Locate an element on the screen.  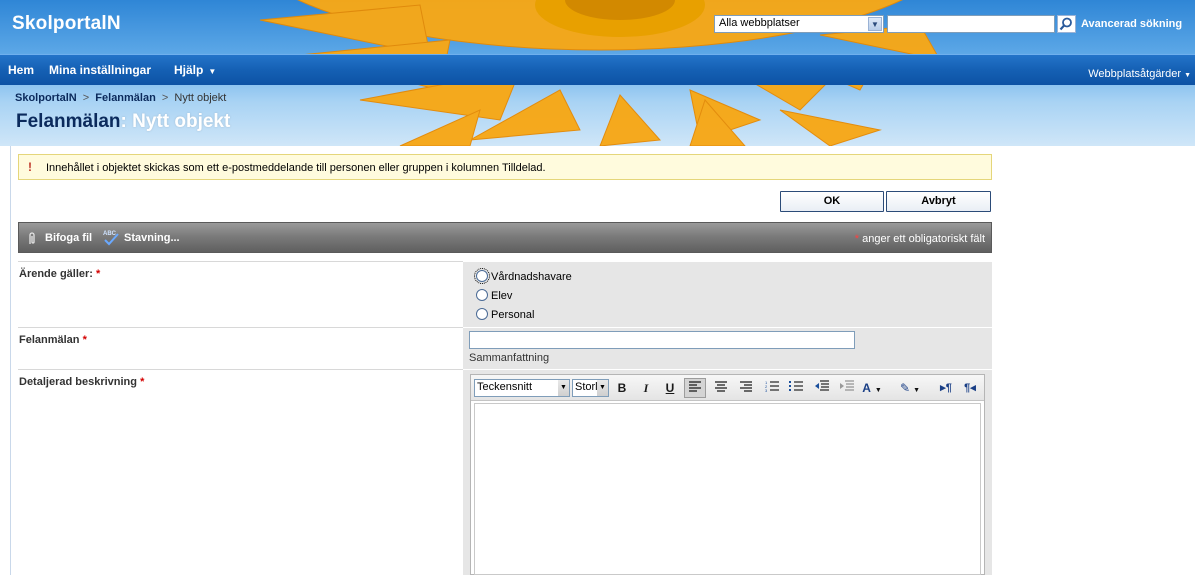
nav-item-hjalp-label: Hjälp is located at coordinates (189, 70).